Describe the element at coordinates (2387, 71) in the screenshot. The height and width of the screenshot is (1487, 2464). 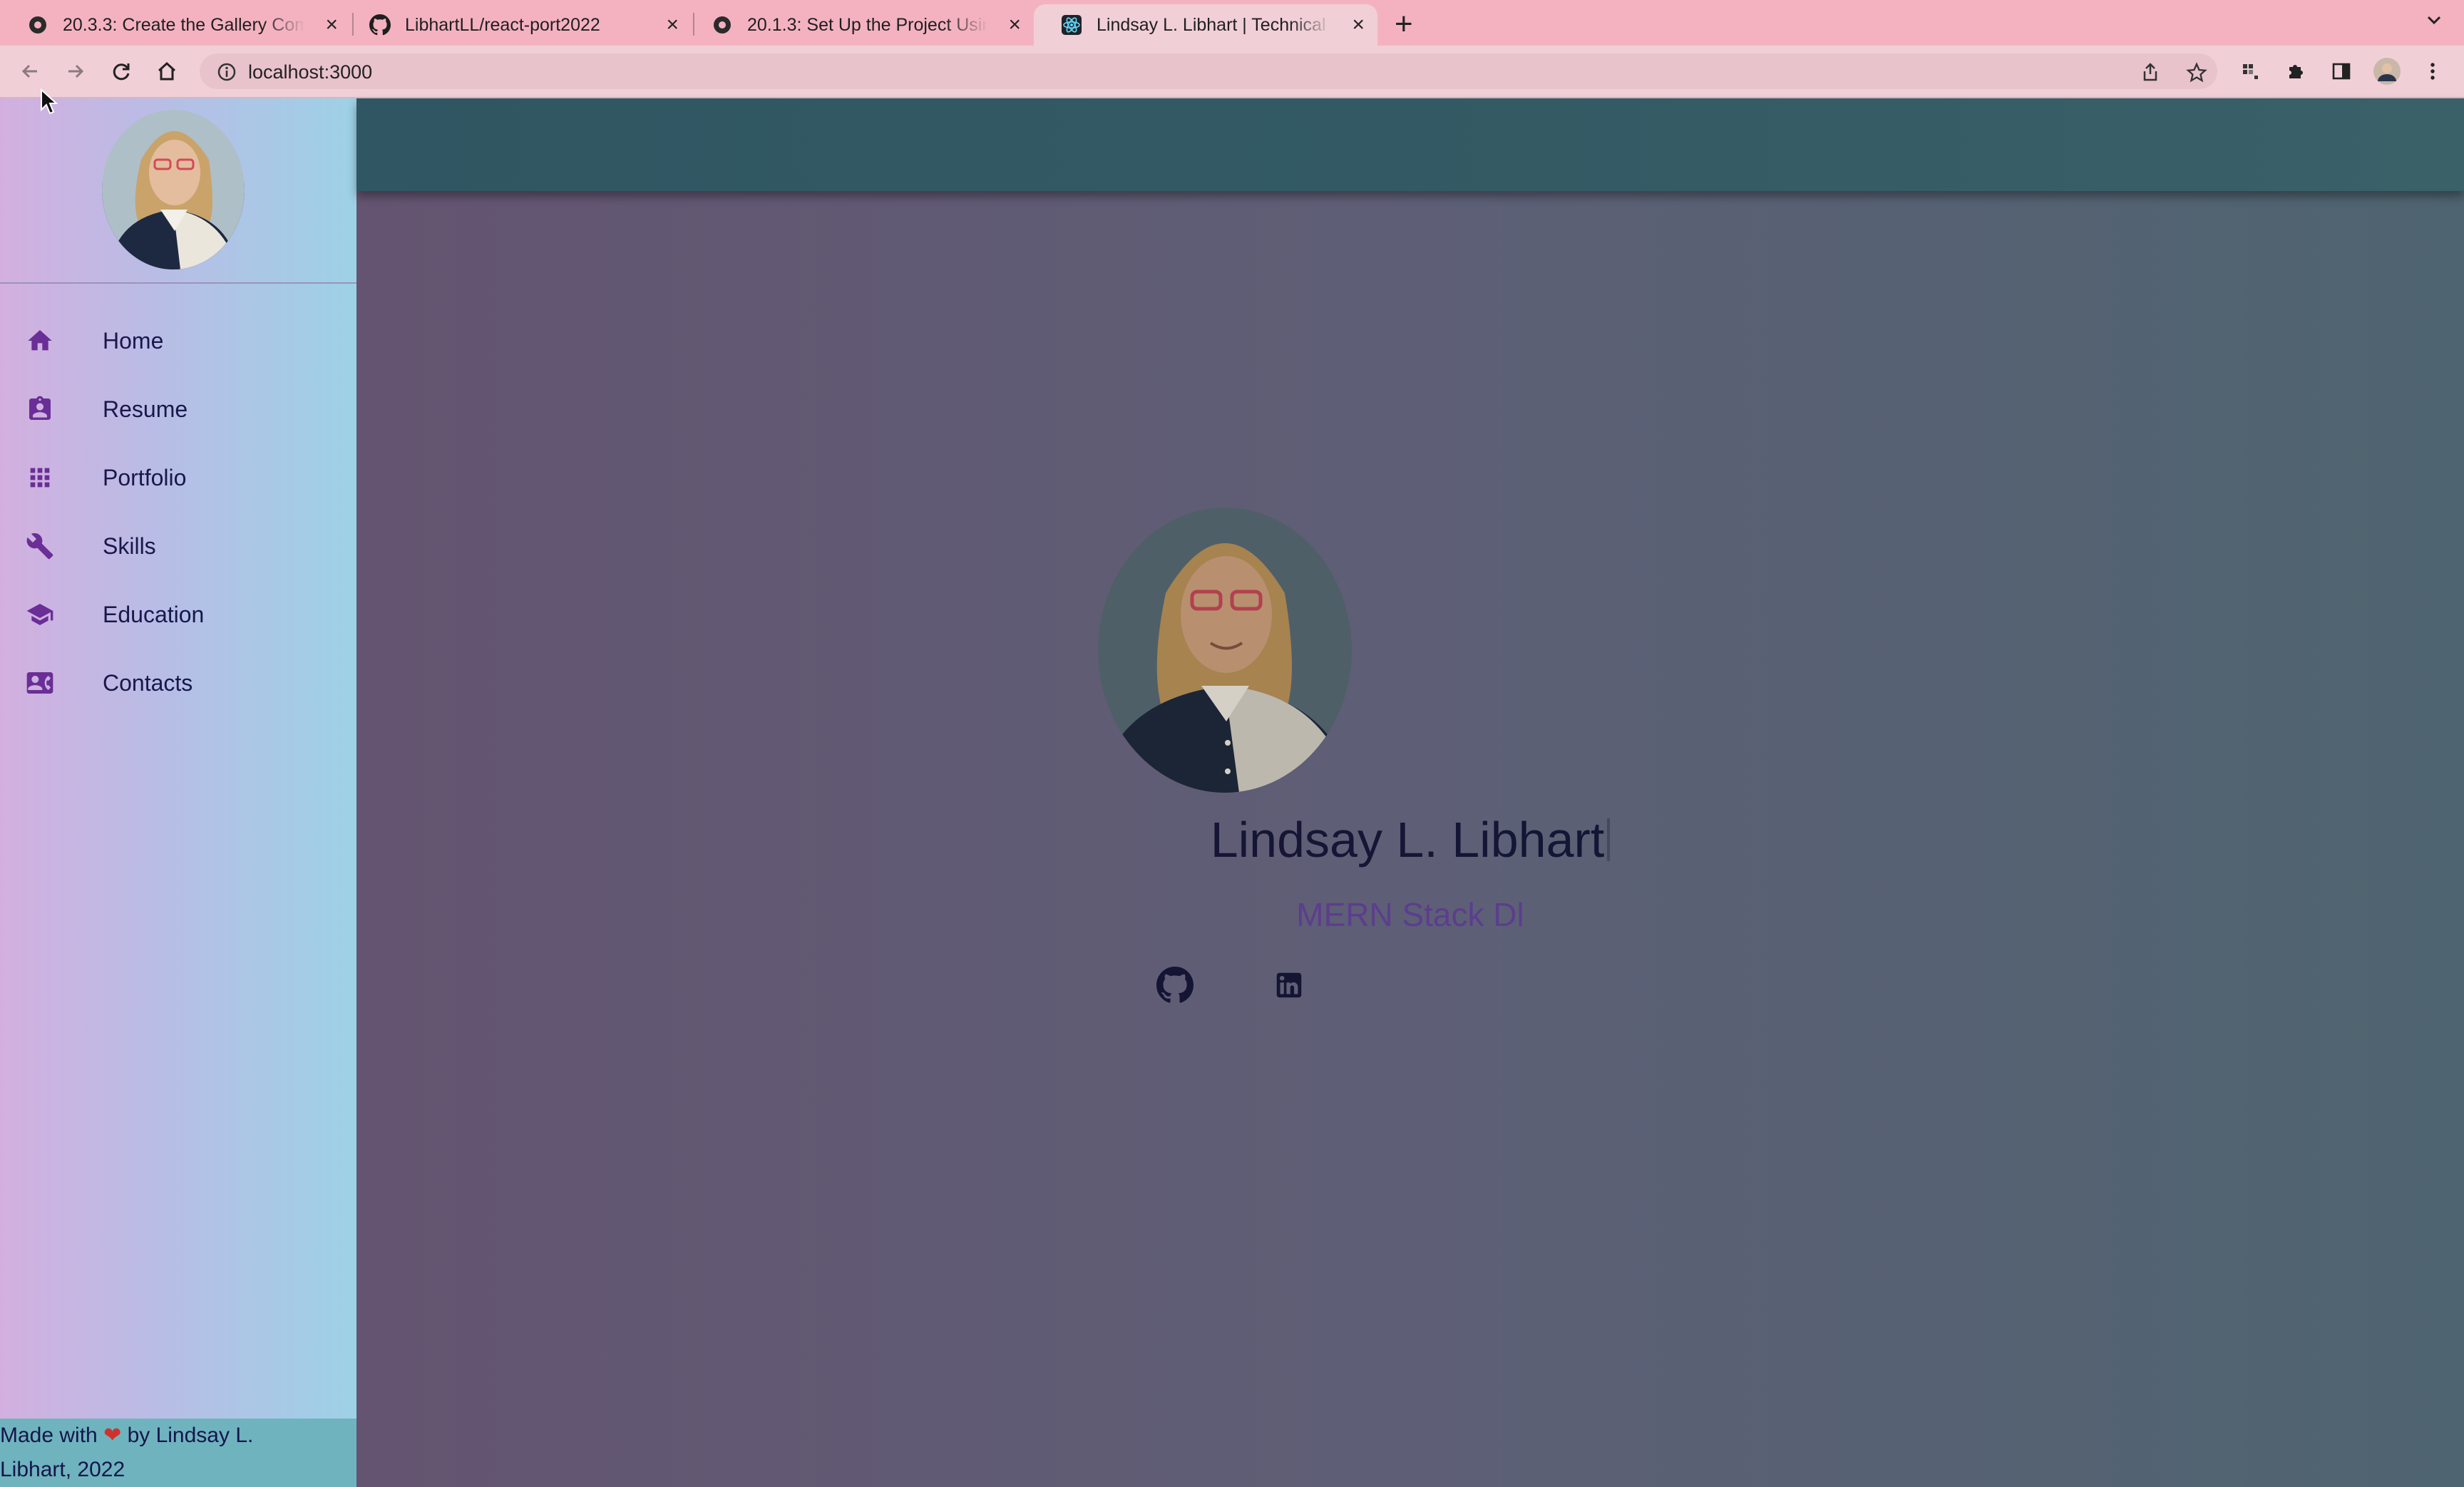
I see `profile-avatar-icon` at that location.